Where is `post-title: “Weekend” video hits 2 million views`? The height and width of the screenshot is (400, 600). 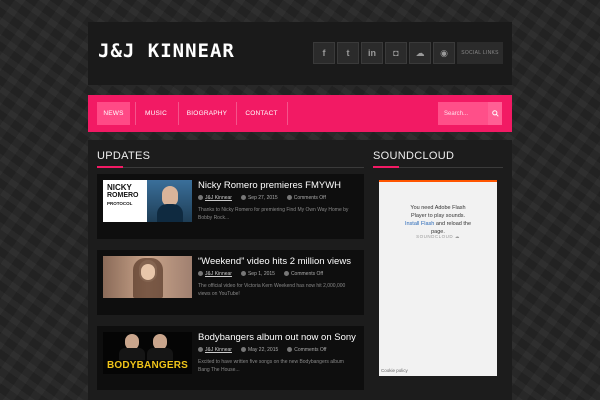
post-title: “Weekend” video hits 2 million views is located at coordinates (274, 261).